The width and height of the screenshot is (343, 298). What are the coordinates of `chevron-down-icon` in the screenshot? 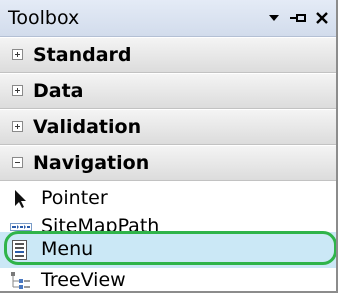 It's located at (274, 18).